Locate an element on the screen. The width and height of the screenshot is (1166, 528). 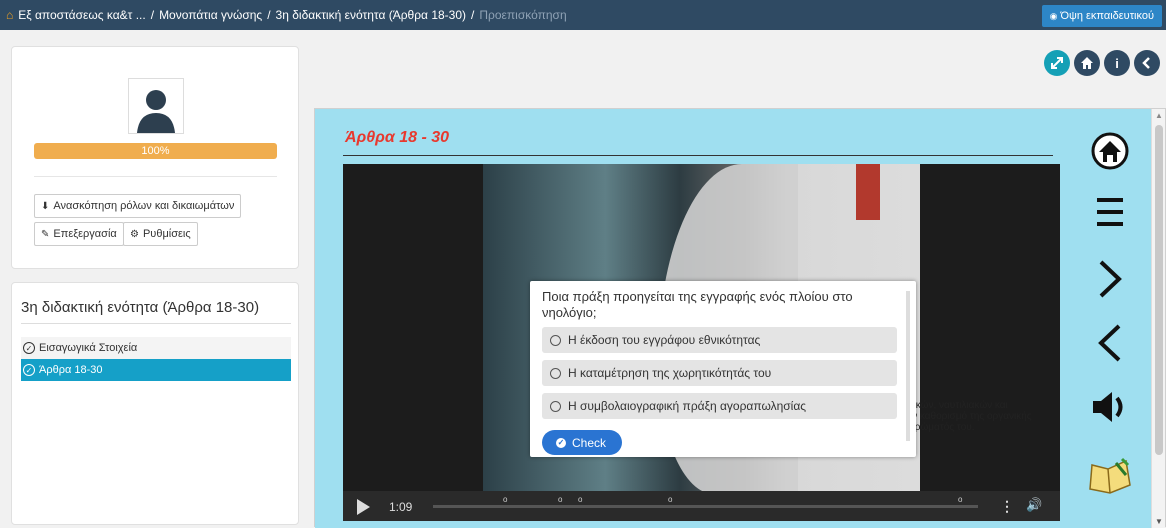
edit-label: Επεξεργασία is located at coordinates (85, 234).